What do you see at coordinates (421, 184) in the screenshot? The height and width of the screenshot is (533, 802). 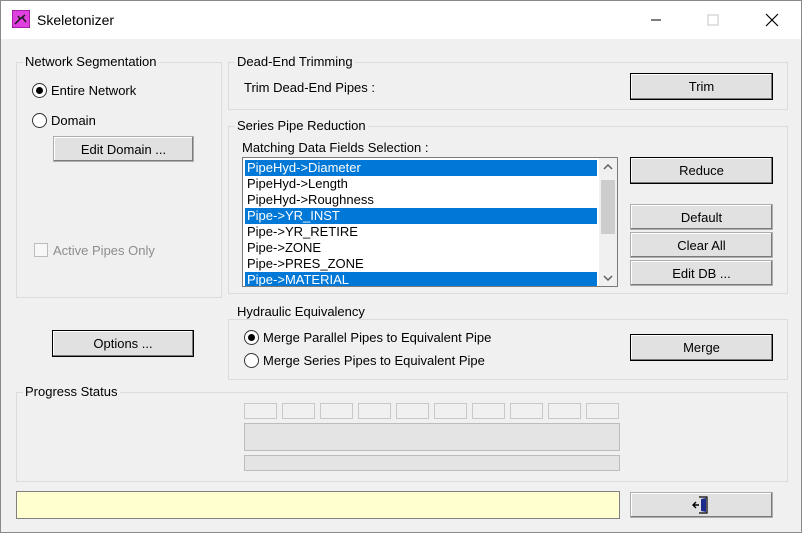 I see `list-item: PipeHyd->Length` at bounding box center [421, 184].